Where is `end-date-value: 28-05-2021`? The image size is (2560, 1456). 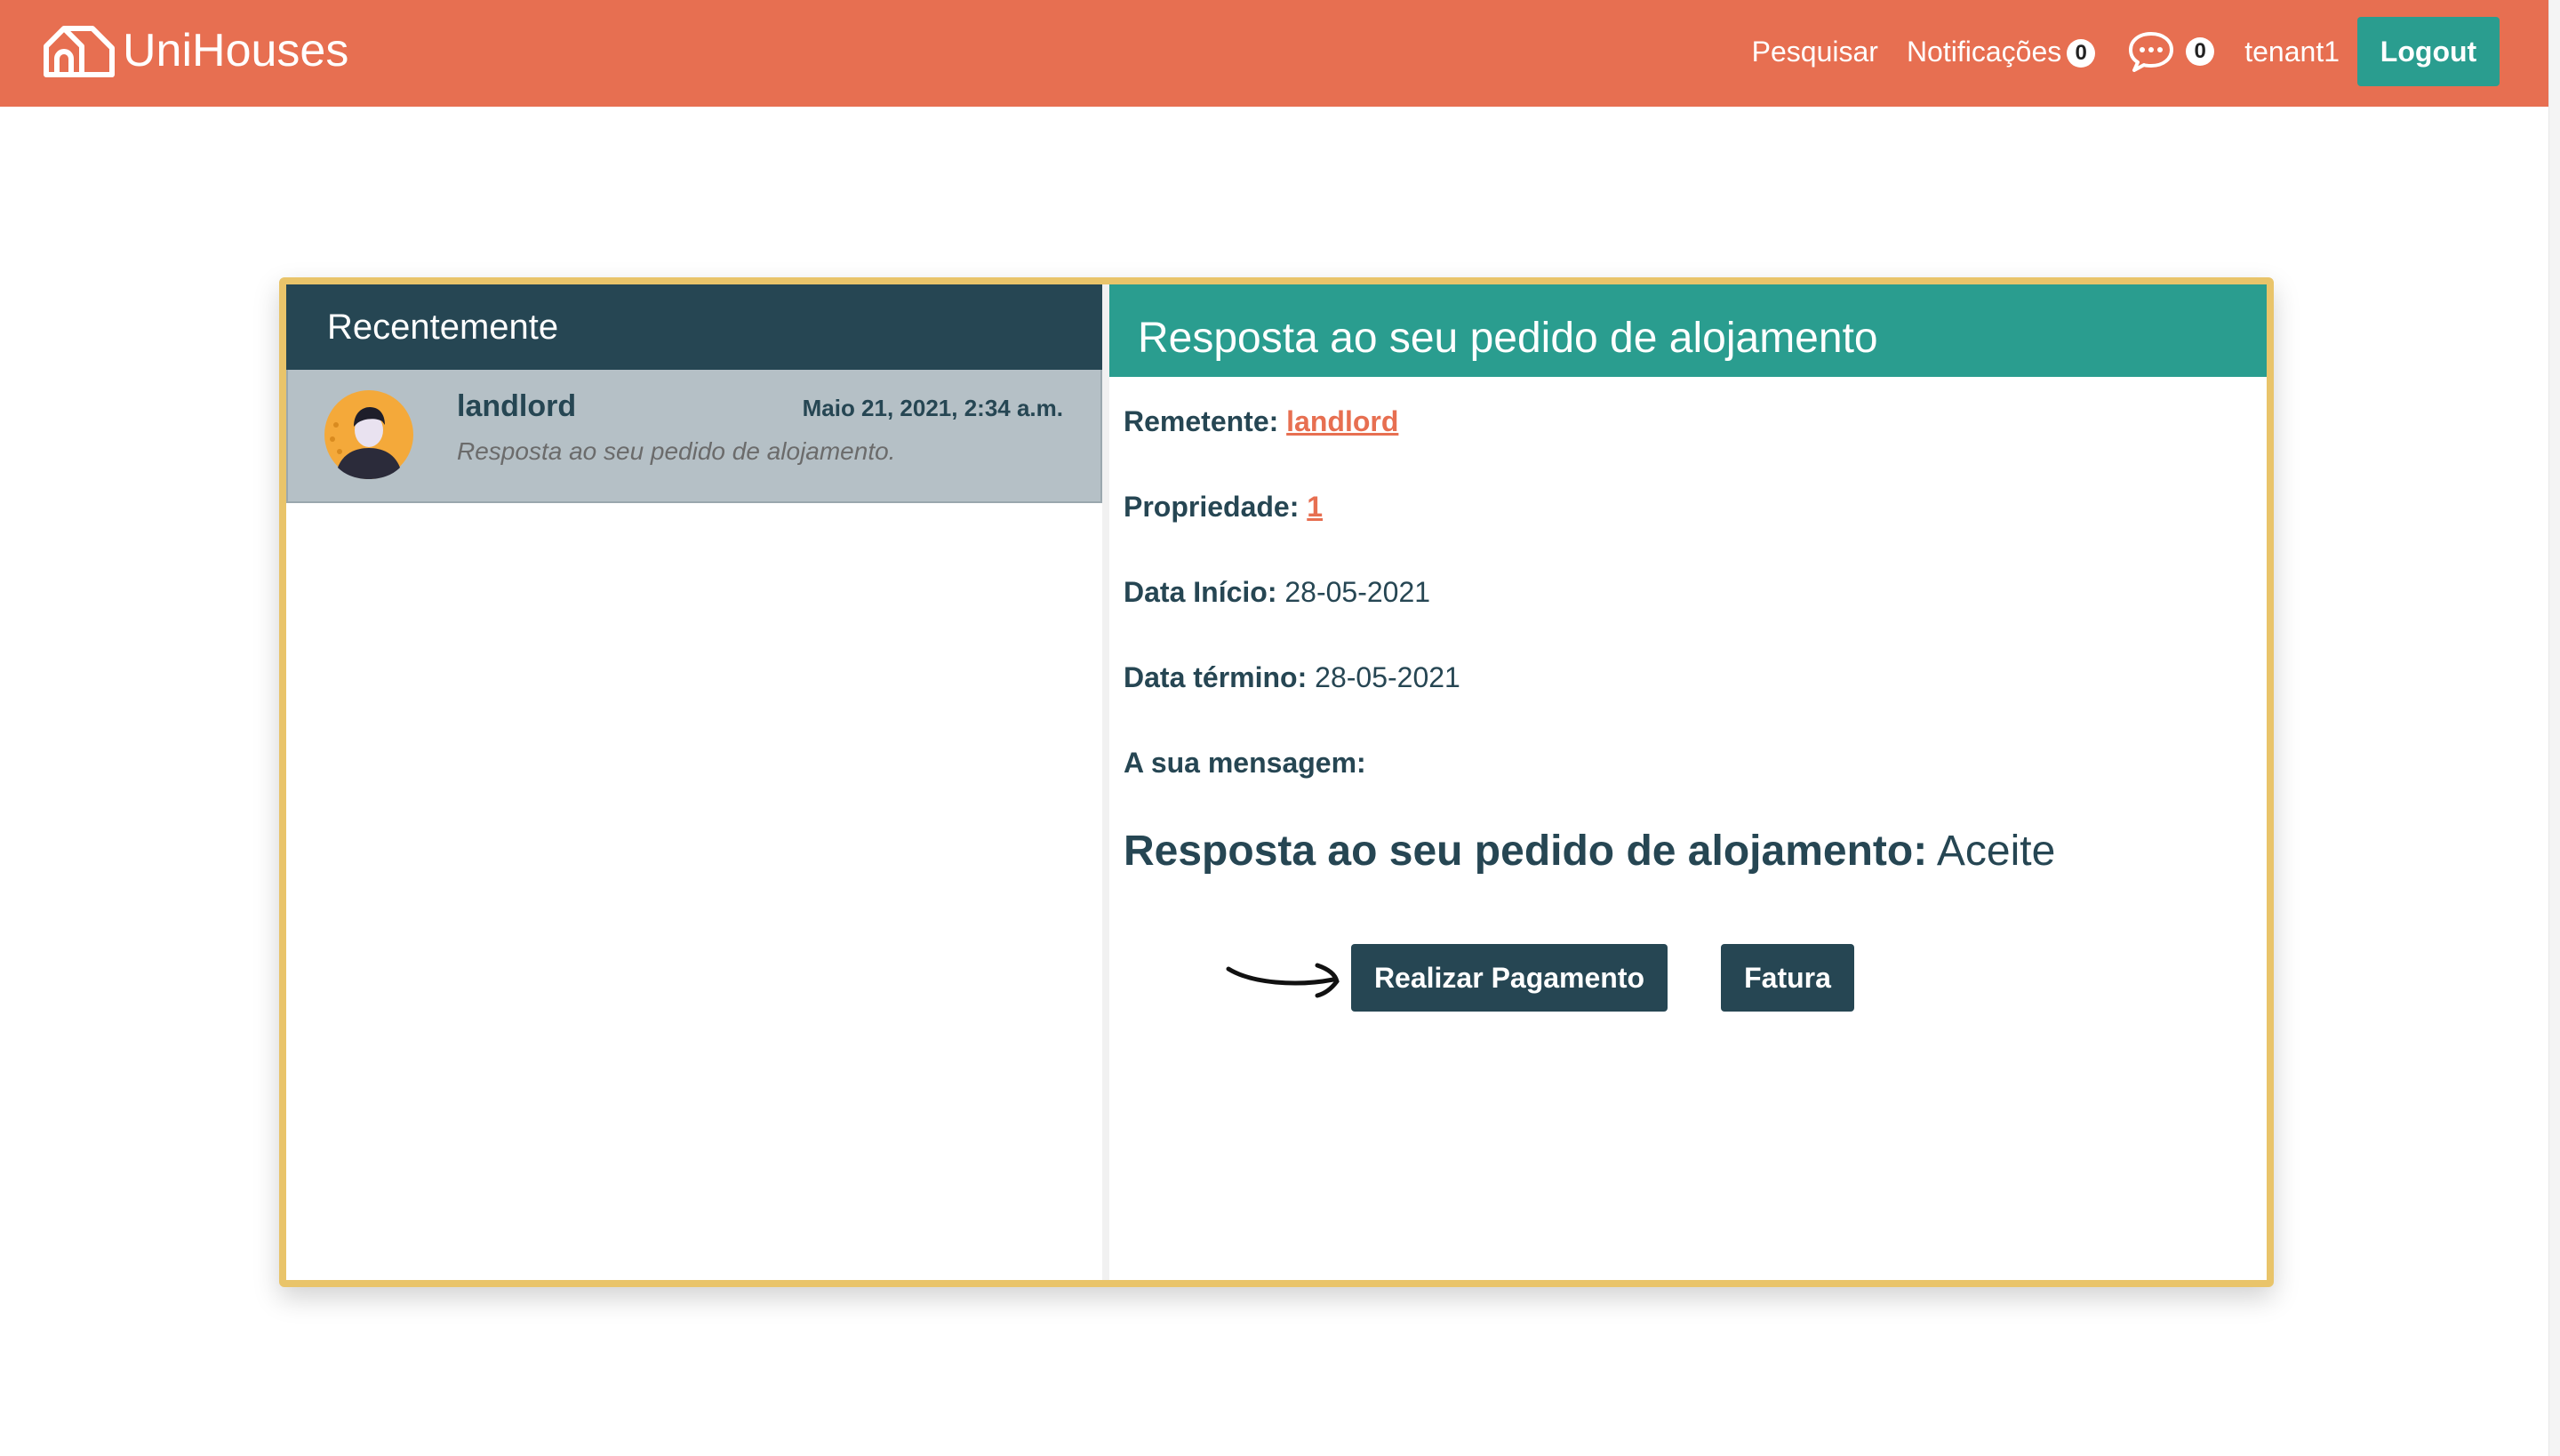 end-date-value: 28-05-2021 is located at coordinates (1387, 677).